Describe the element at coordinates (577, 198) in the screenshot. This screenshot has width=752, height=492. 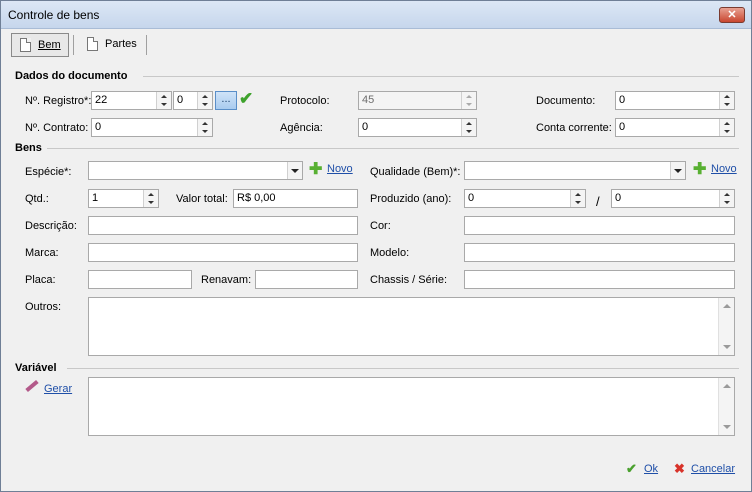
I see `produzido-from-spinner` at that location.